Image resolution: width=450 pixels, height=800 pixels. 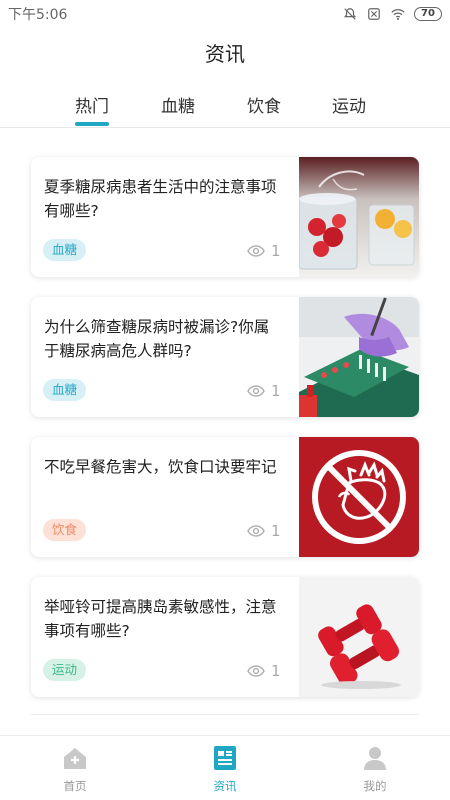 What do you see at coordinates (178, 104) in the screenshot?
I see `tab-blood-sugar: 血糖` at bounding box center [178, 104].